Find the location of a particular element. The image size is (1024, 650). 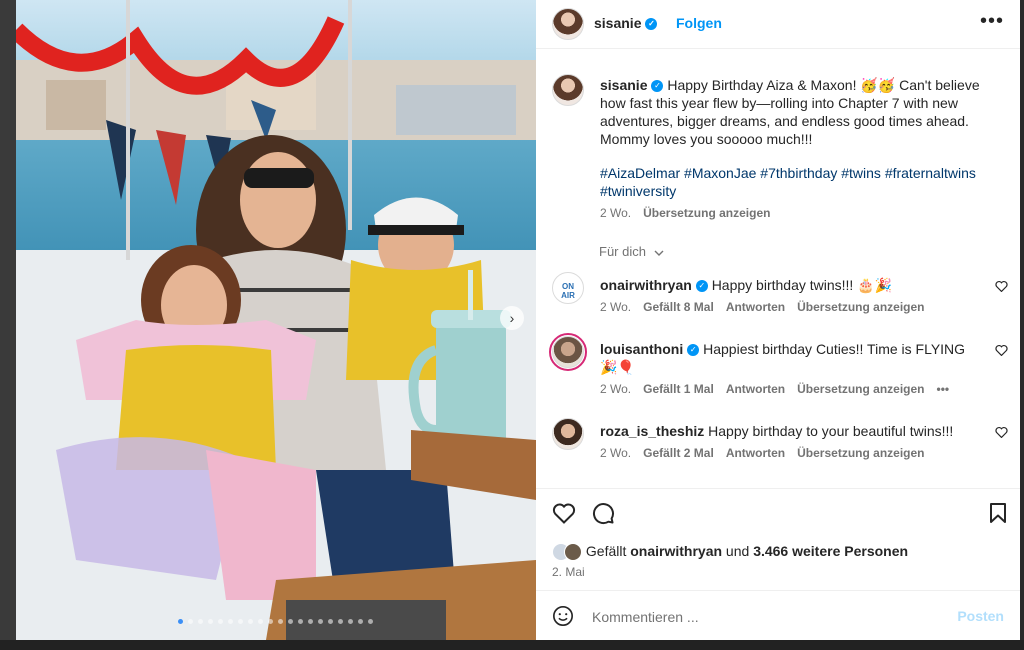

background-page-strip is located at coordinates (8, 325).